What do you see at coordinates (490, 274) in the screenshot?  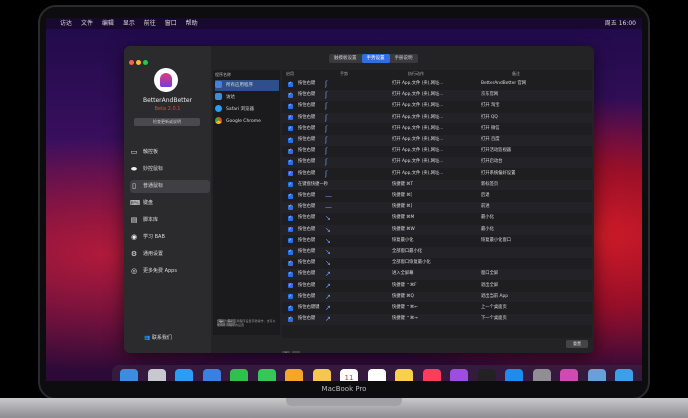 I see `note-cell: 窗口全屏` at bounding box center [490, 274].